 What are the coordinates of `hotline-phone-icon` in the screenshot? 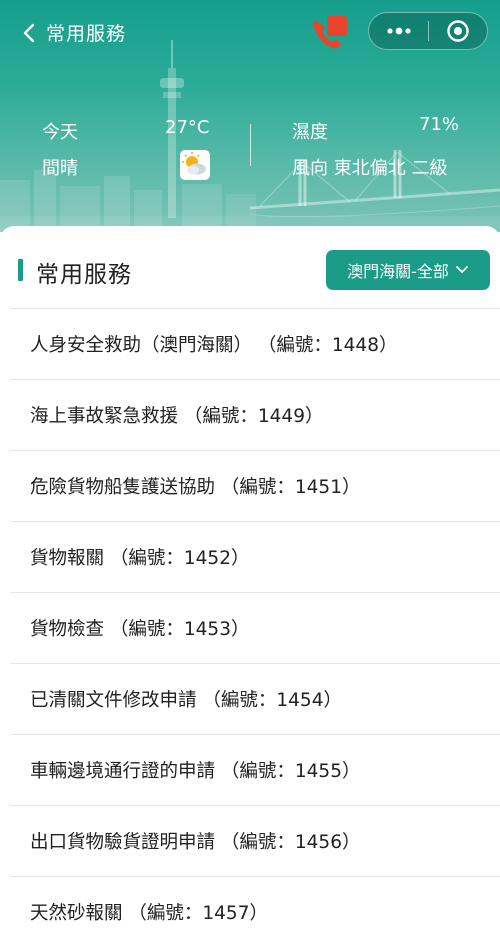 It's located at (330, 32).